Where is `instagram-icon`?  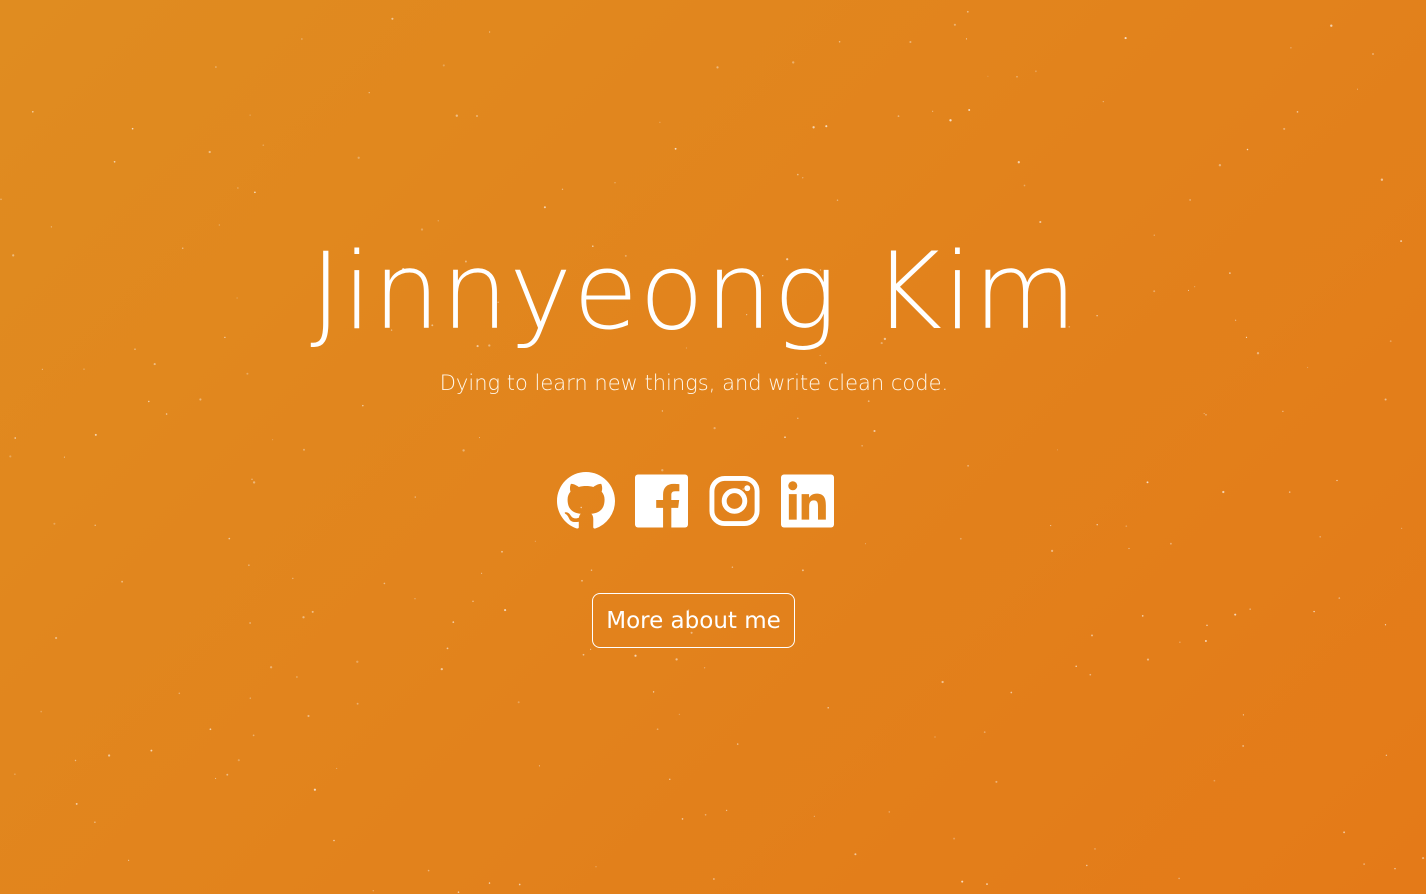 instagram-icon is located at coordinates (734, 501).